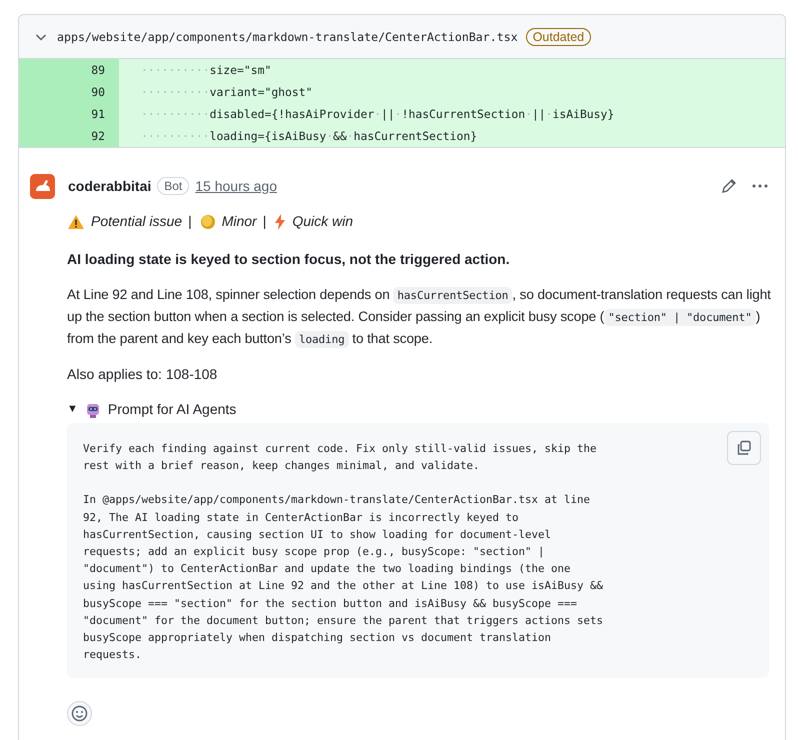 The width and height of the screenshot is (798, 740). I want to click on comment-title: AI loading state is keyed to section focus, not the triggered action., so click(289, 259).